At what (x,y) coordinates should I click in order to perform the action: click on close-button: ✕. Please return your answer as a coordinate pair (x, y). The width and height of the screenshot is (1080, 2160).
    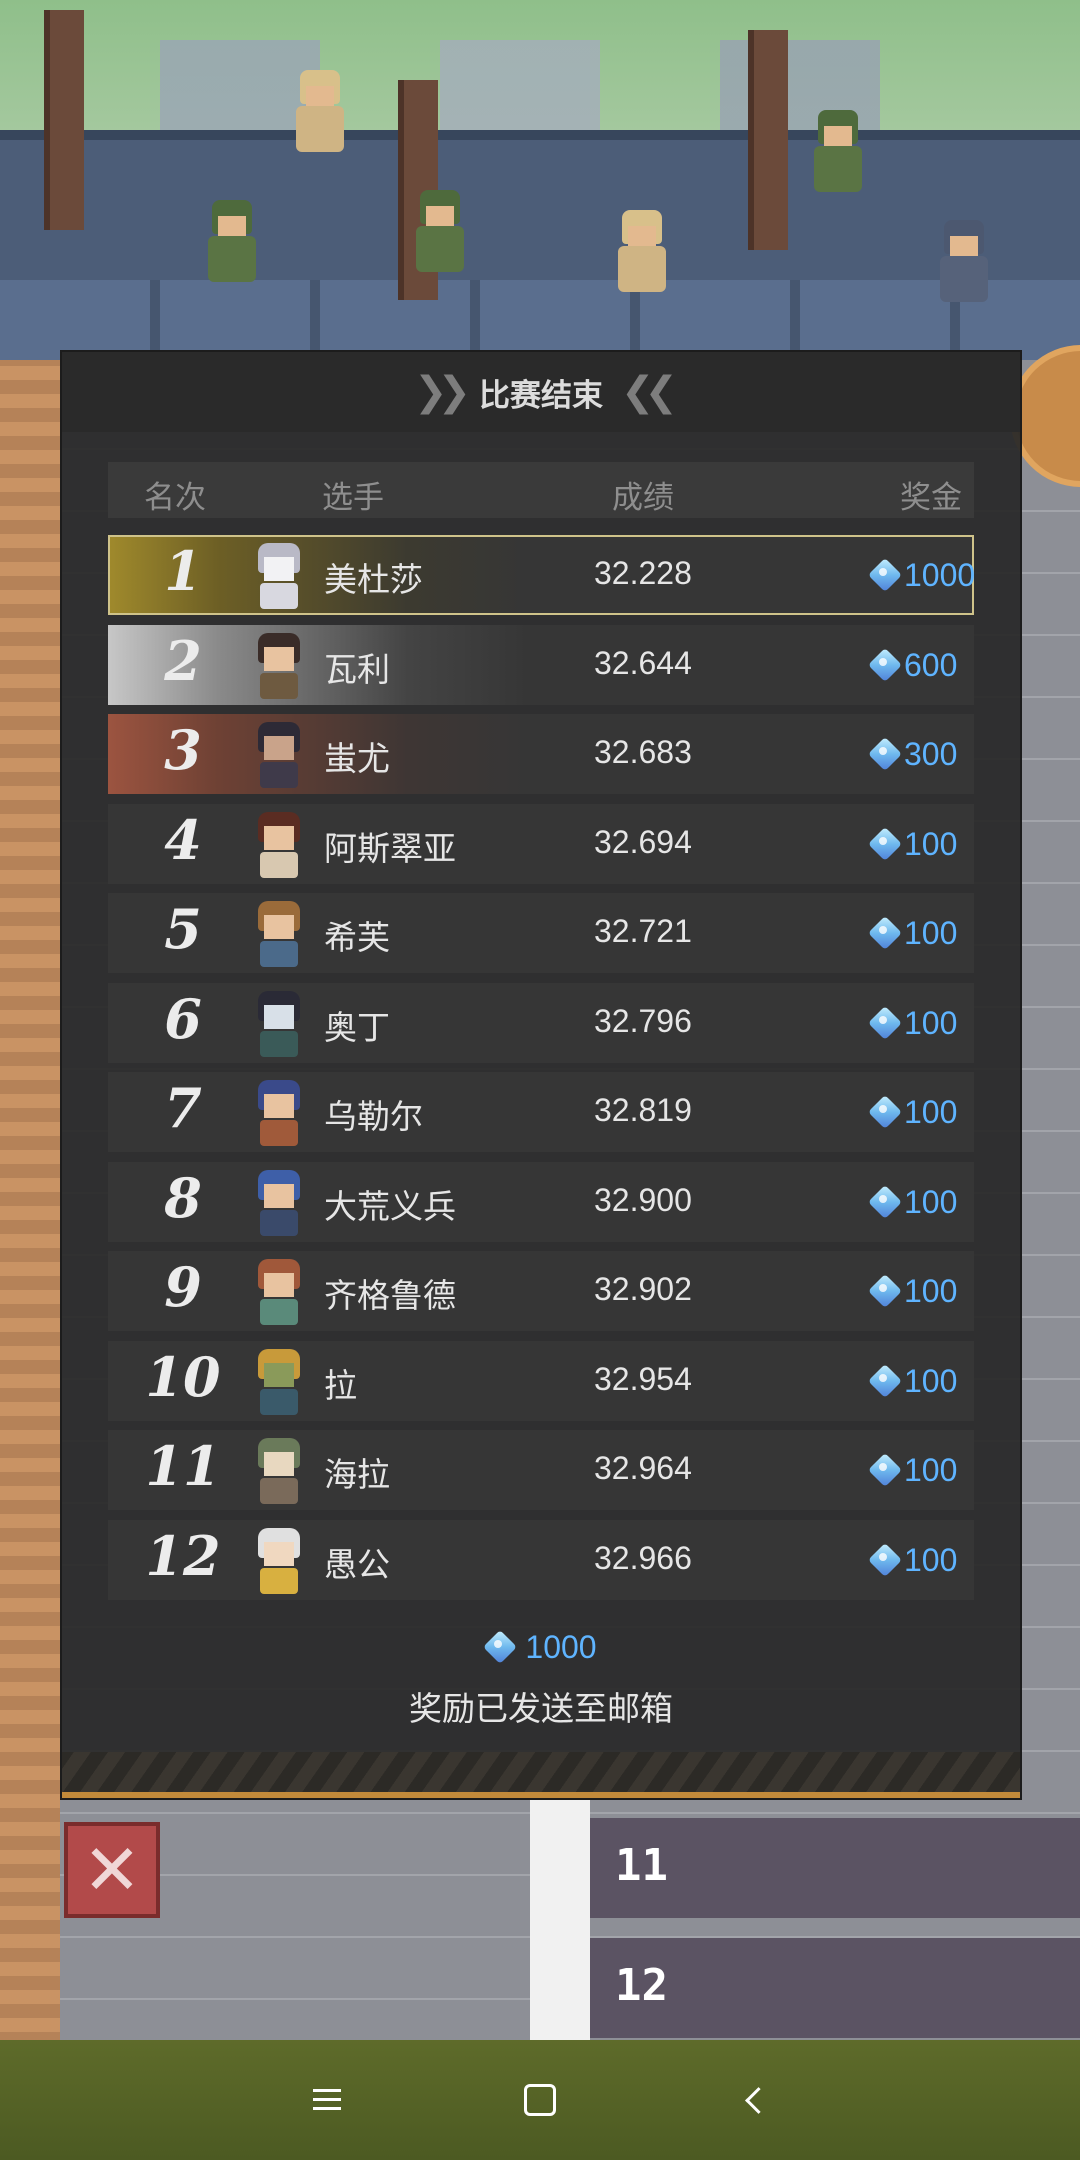
    Looking at the image, I should click on (112, 1870).